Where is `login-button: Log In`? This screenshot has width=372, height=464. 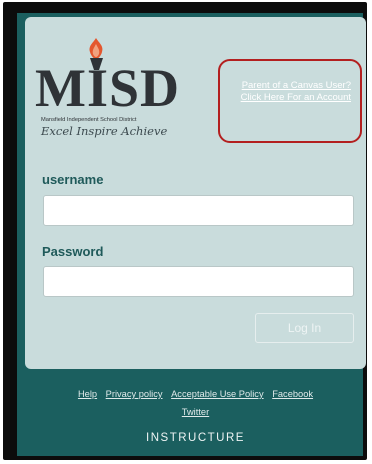 login-button: Log In is located at coordinates (304, 328).